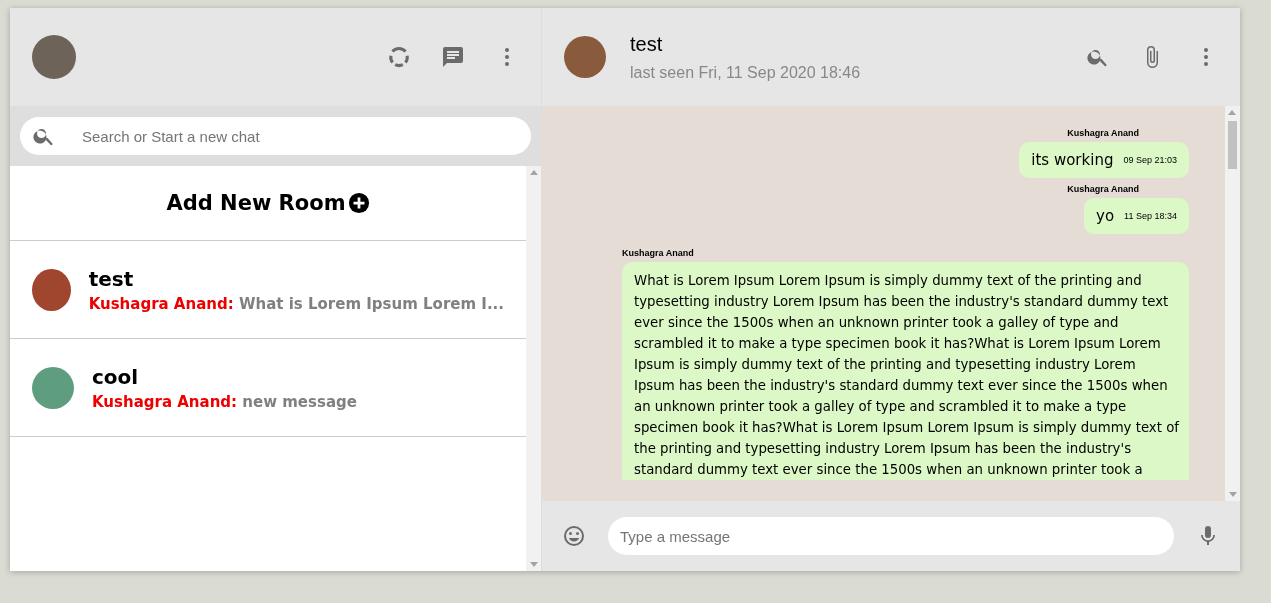 Image resolution: width=1271 pixels, height=603 pixels. I want to click on last-message-preview: Kushagra Anand: new message, so click(224, 401).